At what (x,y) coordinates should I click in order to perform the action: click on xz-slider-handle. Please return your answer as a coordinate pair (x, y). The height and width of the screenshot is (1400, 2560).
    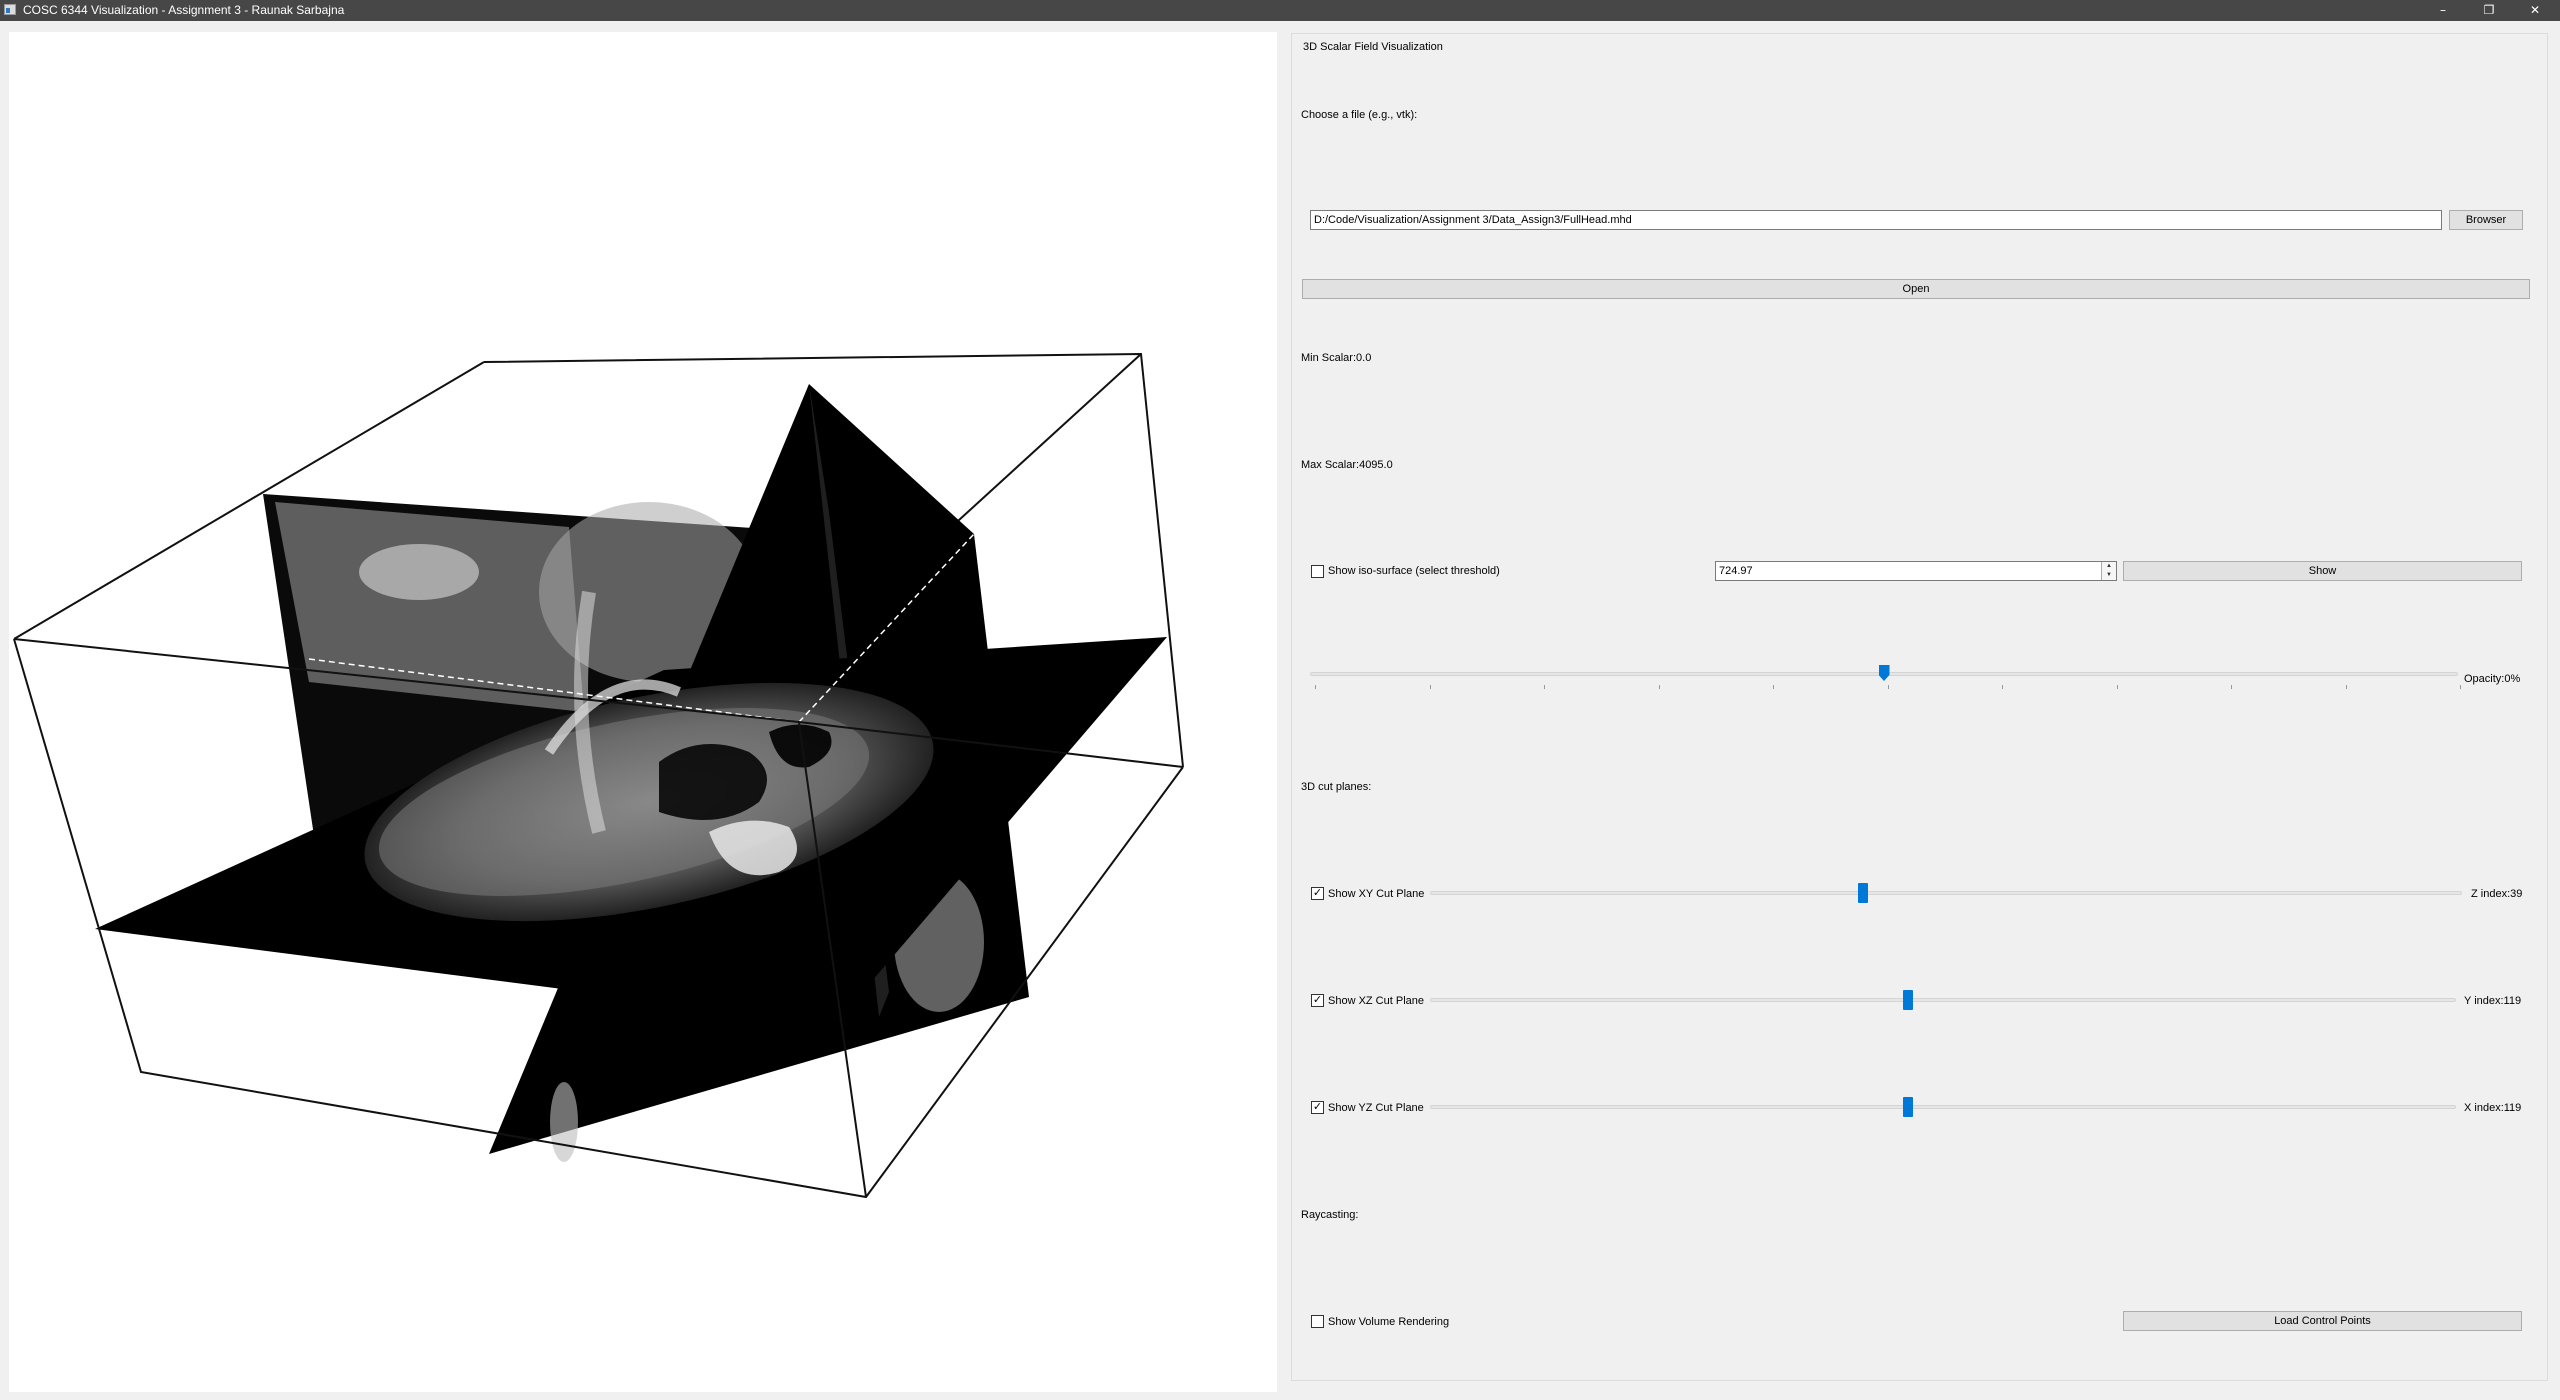
    Looking at the image, I should click on (1908, 1000).